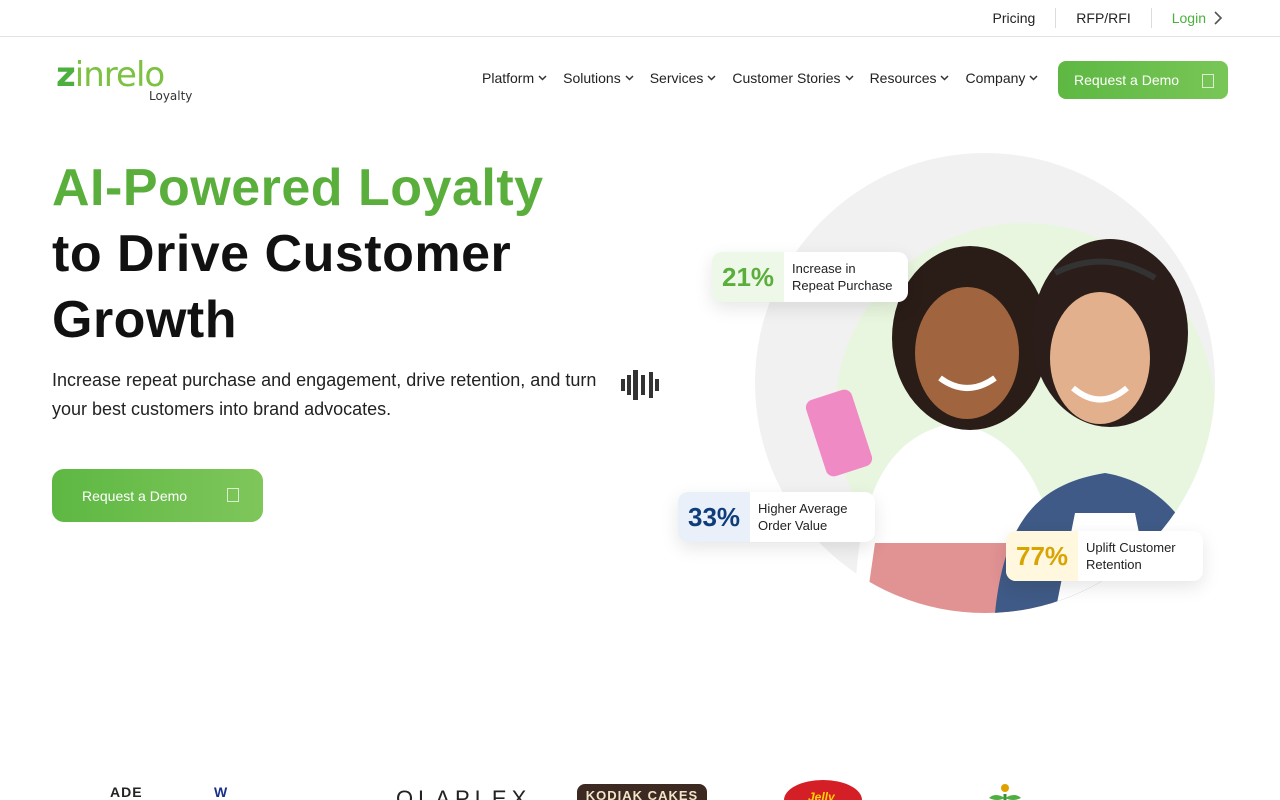  What do you see at coordinates (640, 18) in the screenshot?
I see `top-utility-bar: Pricing RFP/RFI Login` at bounding box center [640, 18].